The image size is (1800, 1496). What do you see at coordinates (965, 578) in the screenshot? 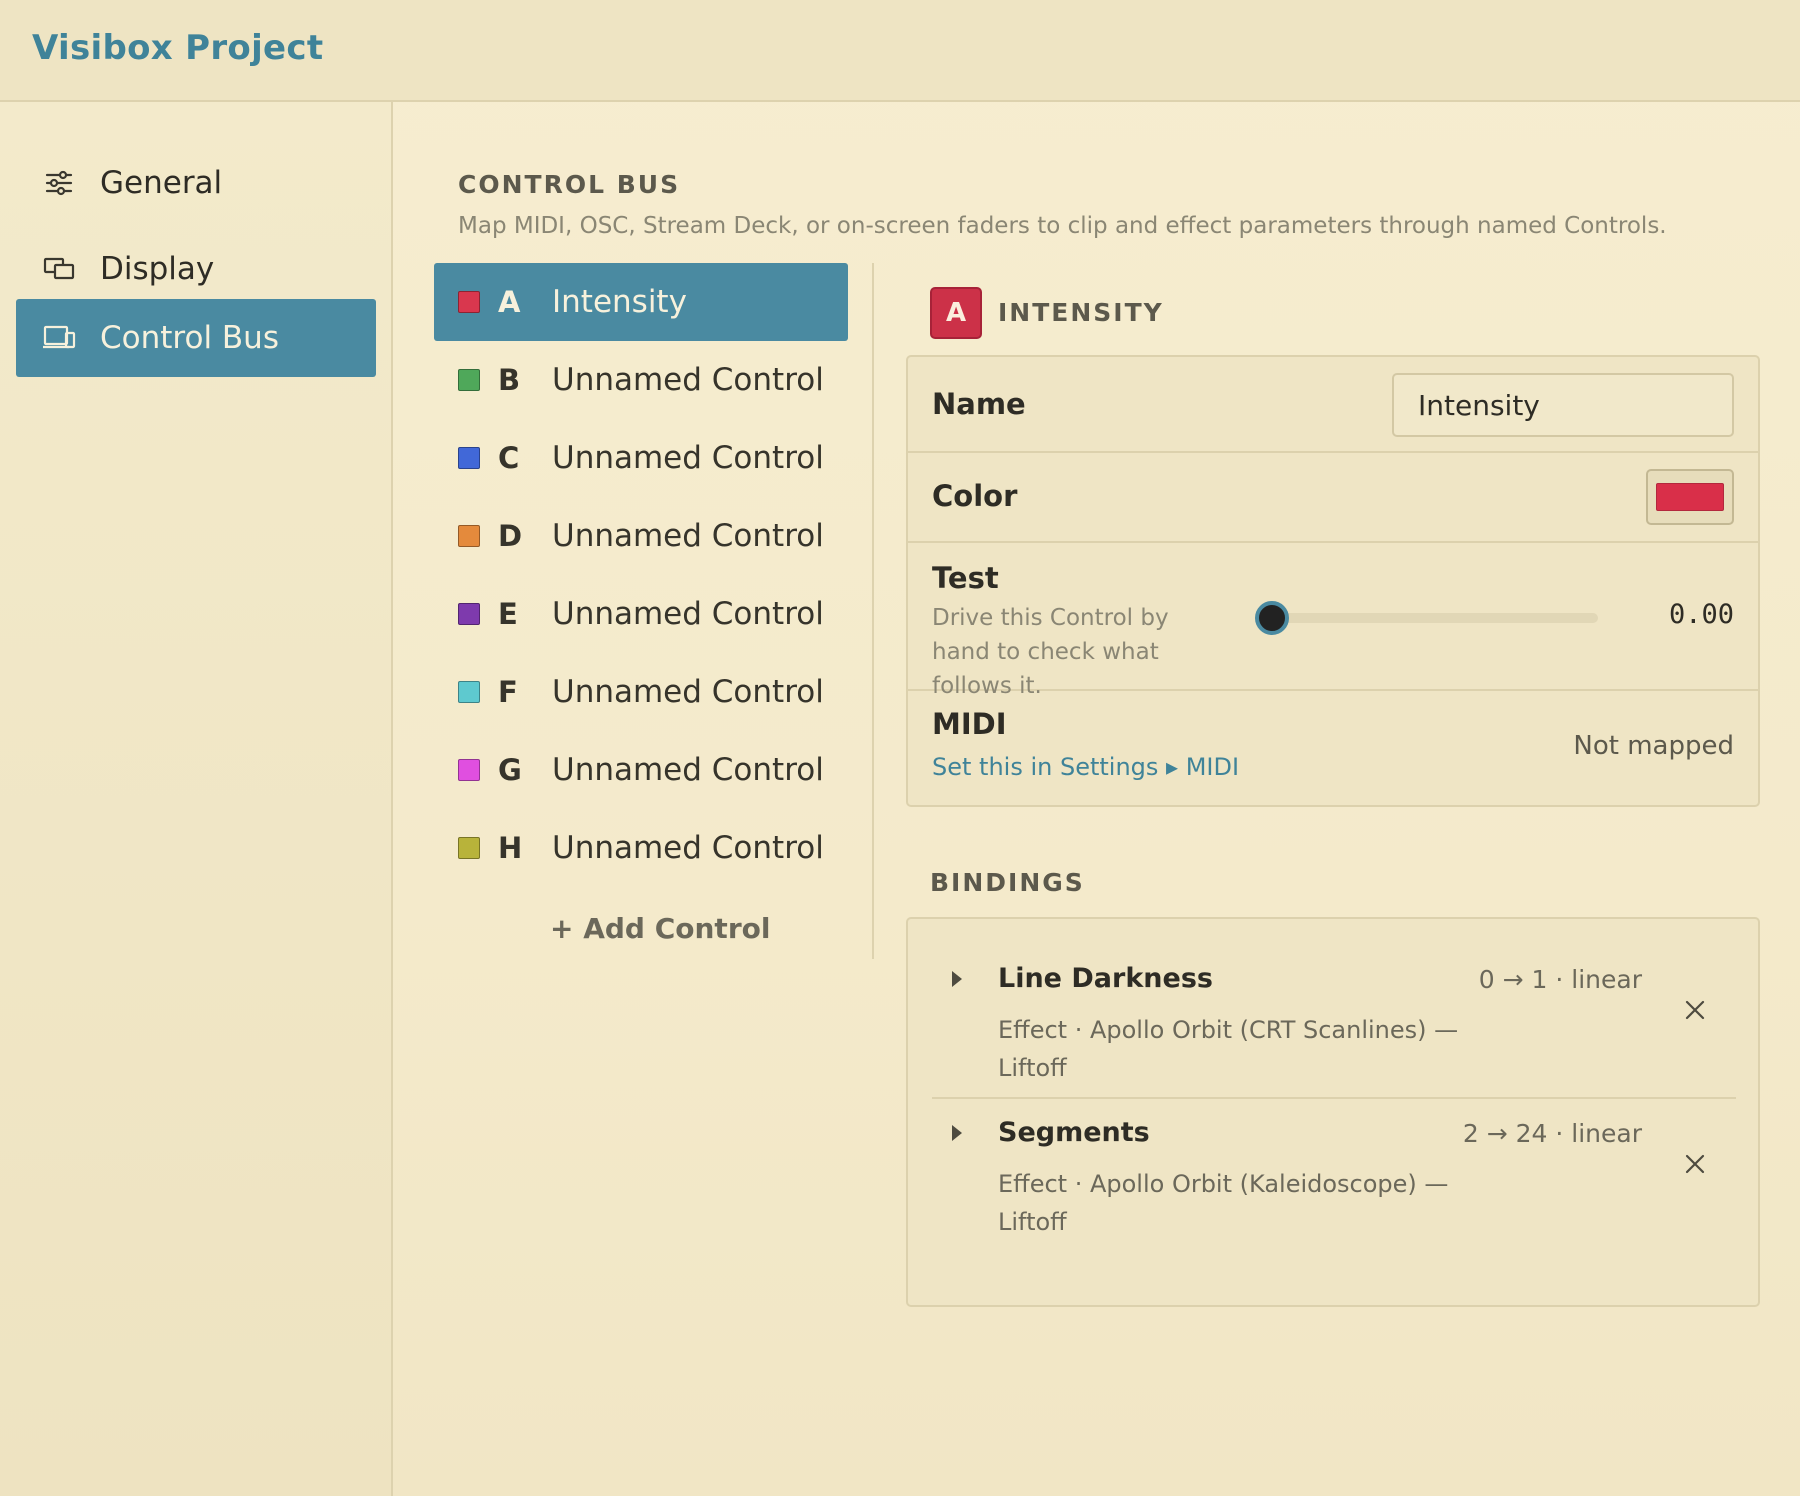
I see `test-label: Test` at bounding box center [965, 578].